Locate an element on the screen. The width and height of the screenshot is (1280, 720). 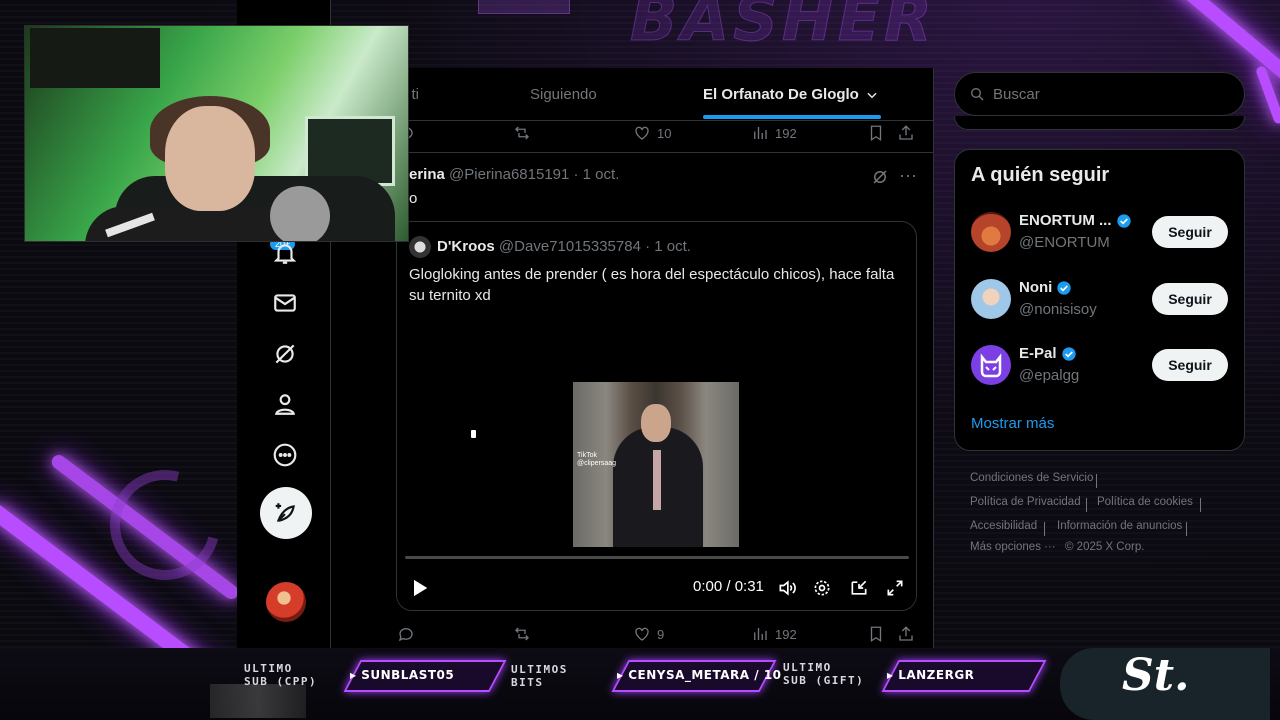
search-box: Buscar is located at coordinates (1099, 94).